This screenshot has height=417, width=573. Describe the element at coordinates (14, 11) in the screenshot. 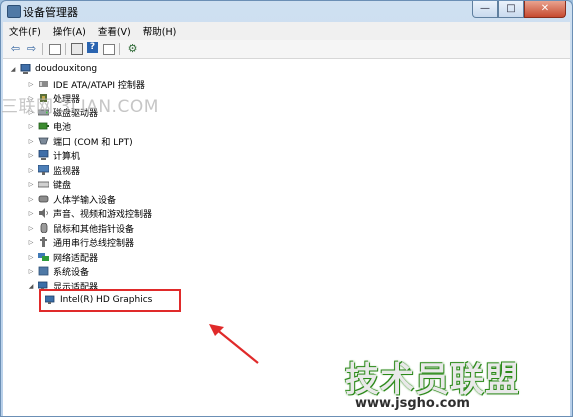

I see `device-manager-icon` at that location.